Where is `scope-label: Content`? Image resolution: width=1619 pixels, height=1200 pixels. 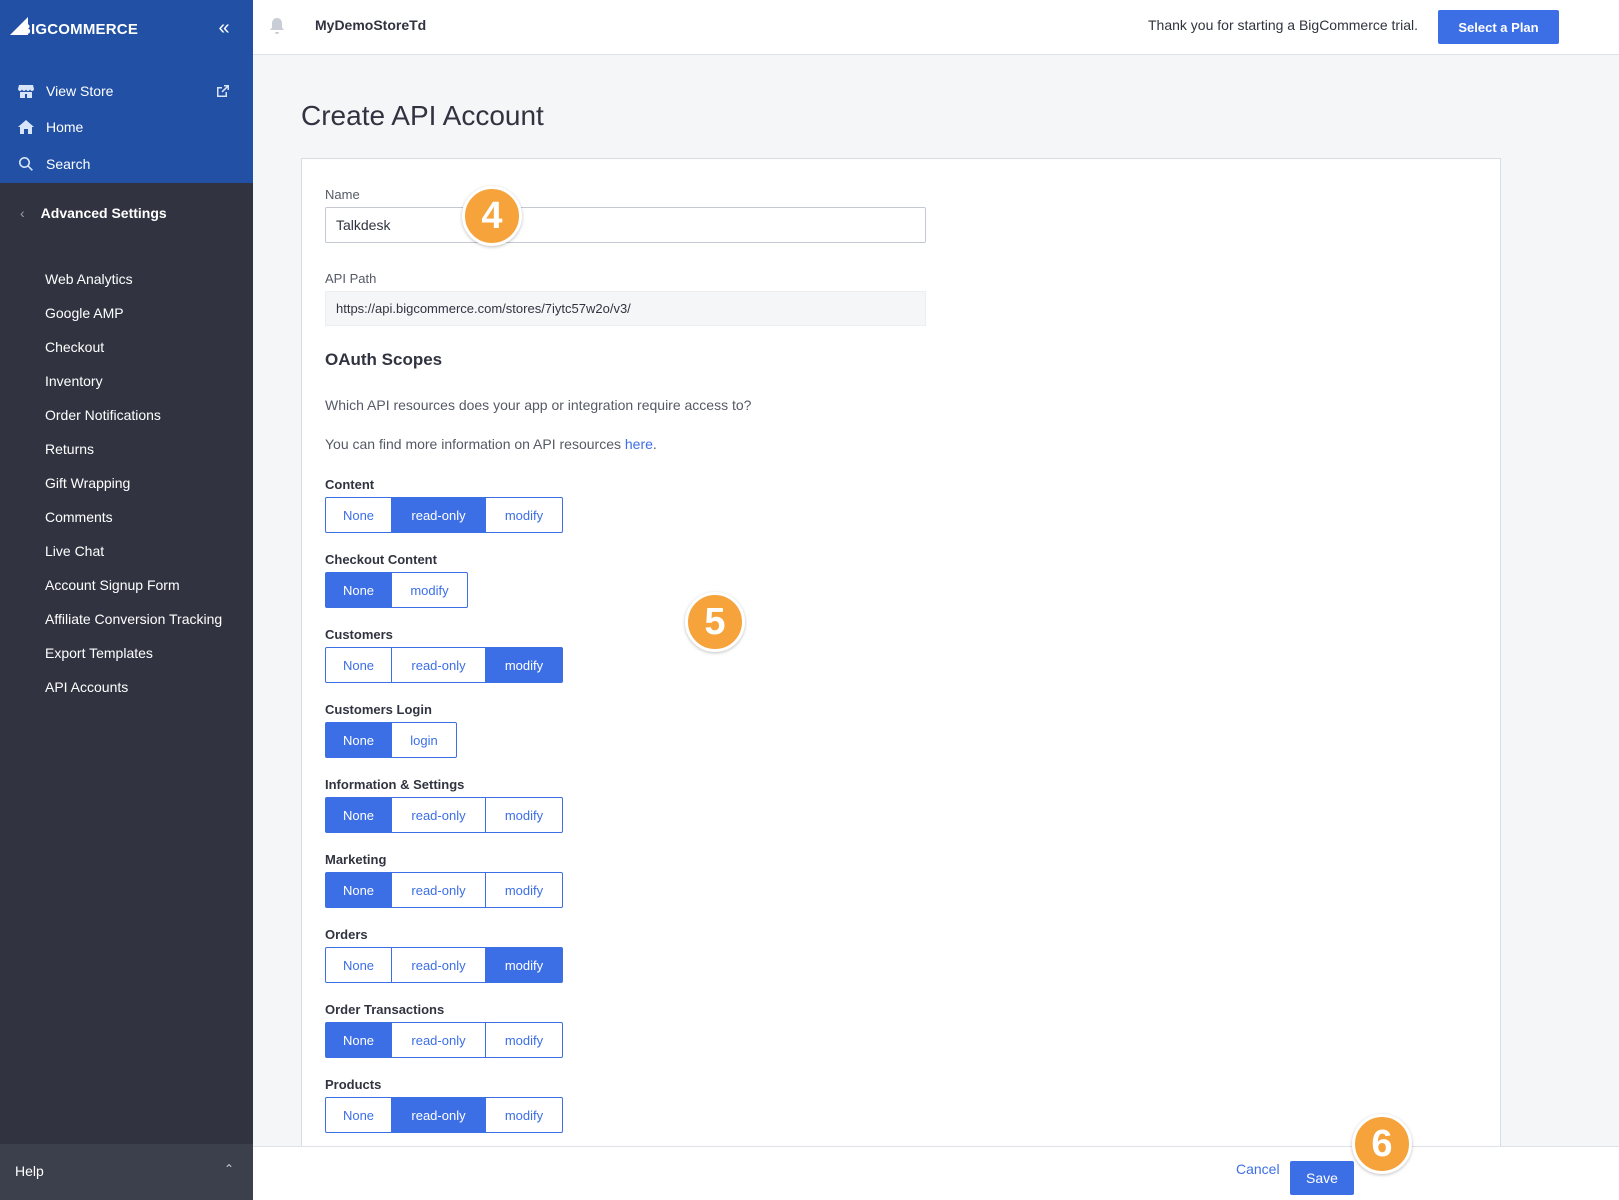 scope-label: Content is located at coordinates (350, 484).